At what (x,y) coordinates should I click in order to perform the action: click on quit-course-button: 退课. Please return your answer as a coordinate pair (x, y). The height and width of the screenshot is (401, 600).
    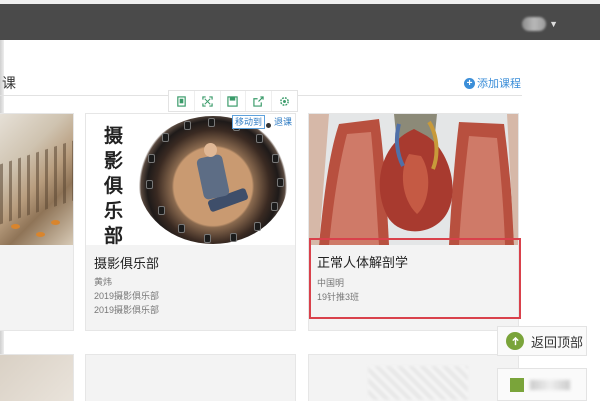
    Looking at the image, I should click on (283, 122).